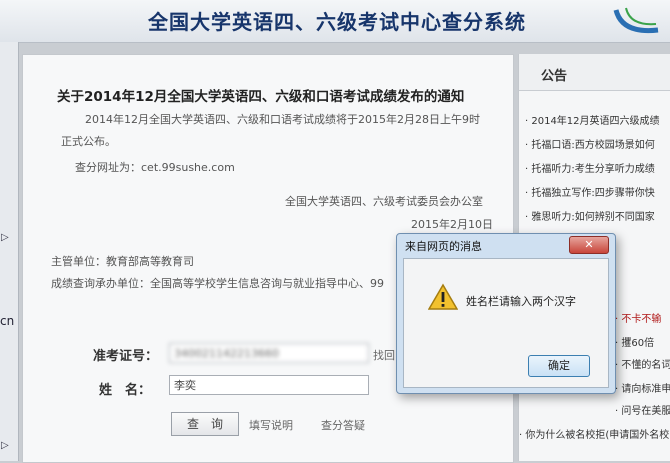 Image resolution: width=670 pixels, height=463 pixels. What do you see at coordinates (590, 167) in the screenshot?
I see `sidebar-item: · 托福听力:考生分享听力成绩` at bounding box center [590, 167].